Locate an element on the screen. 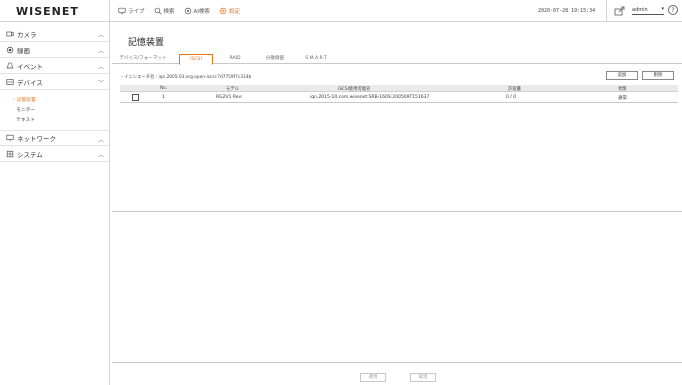 The height and width of the screenshot is (385, 682). sidebar-item-camera: カメラ ︿ is located at coordinates (55, 34).